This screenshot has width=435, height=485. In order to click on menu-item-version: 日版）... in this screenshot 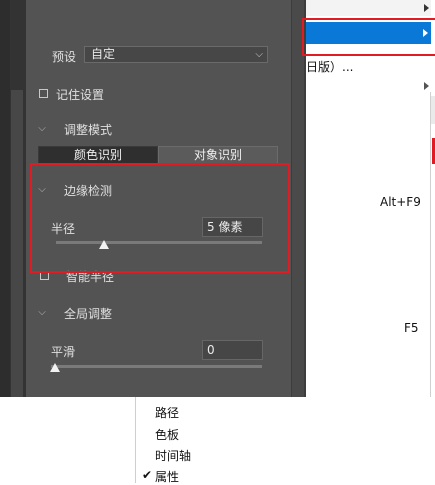, I will do `click(329, 66)`.